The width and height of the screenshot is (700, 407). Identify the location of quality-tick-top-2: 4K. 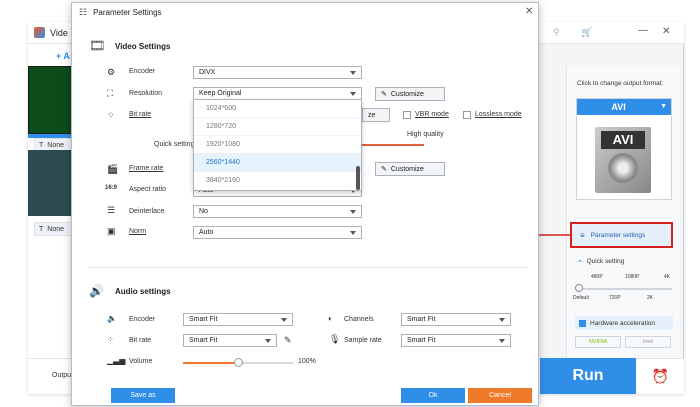
(667, 277).